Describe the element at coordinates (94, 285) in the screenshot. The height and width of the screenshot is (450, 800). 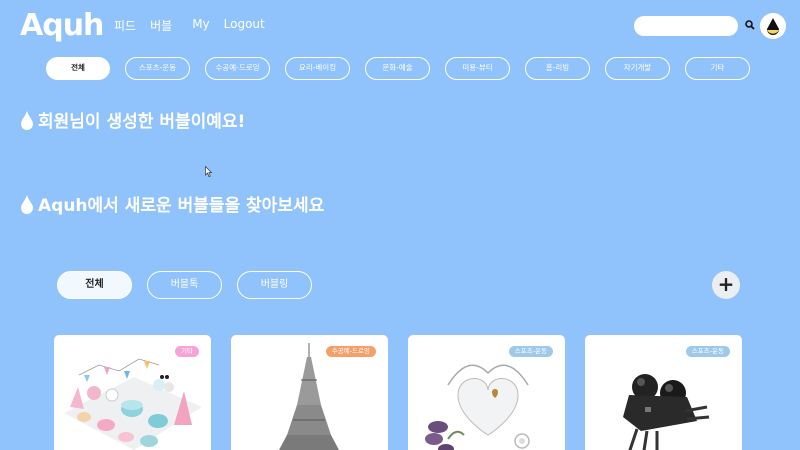
I see `tab-all: 전체` at that location.